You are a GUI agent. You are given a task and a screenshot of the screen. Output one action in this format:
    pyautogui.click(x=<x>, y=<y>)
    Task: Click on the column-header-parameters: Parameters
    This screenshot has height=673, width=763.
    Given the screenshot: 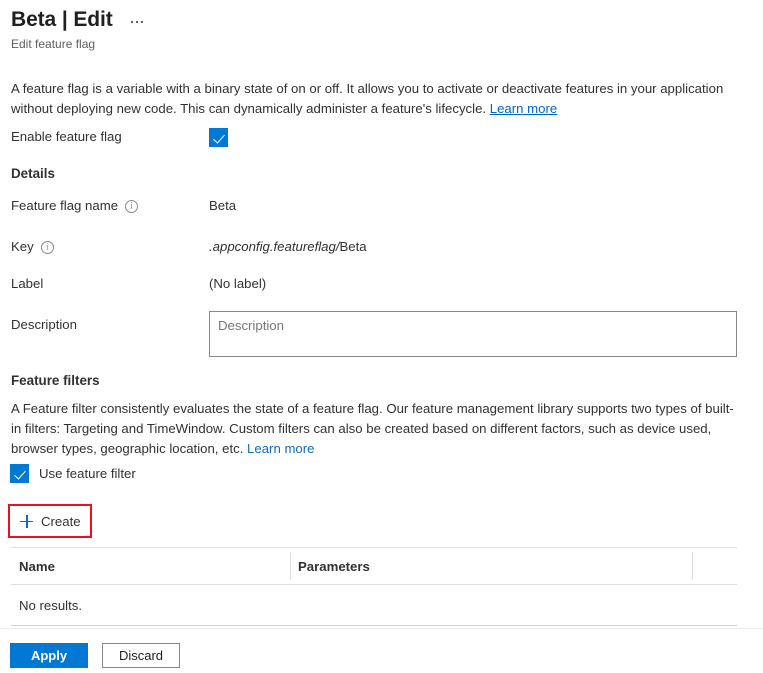 What is the action you would take?
    pyautogui.click(x=491, y=566)
    